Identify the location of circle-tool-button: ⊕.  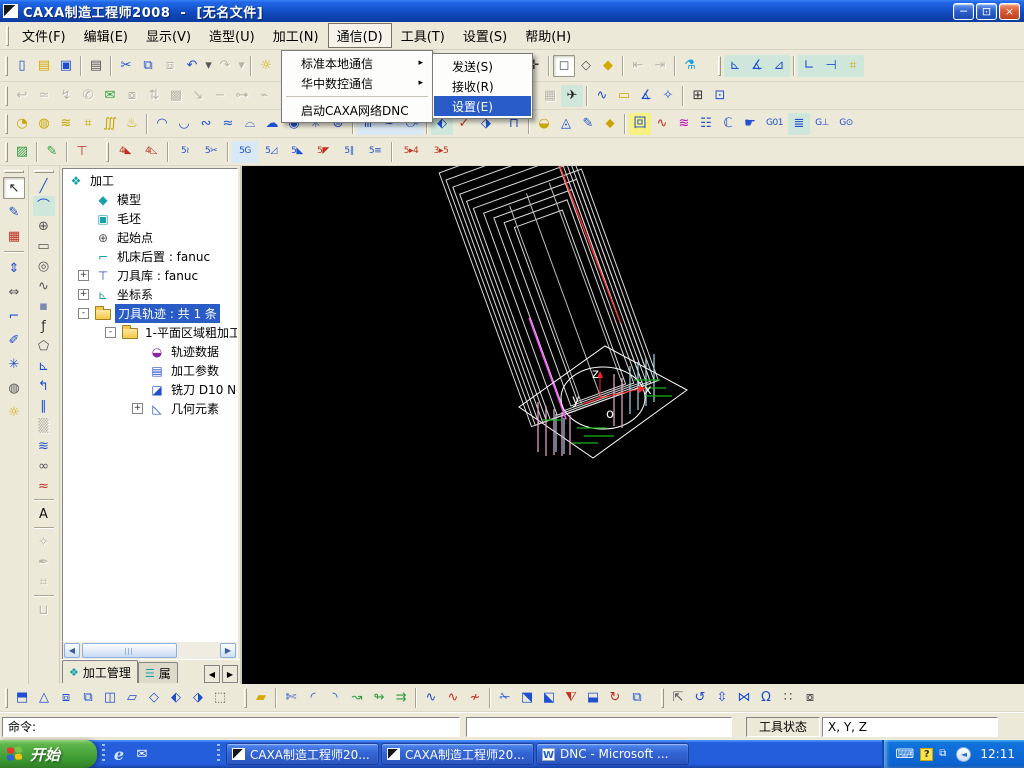
(44, 226).